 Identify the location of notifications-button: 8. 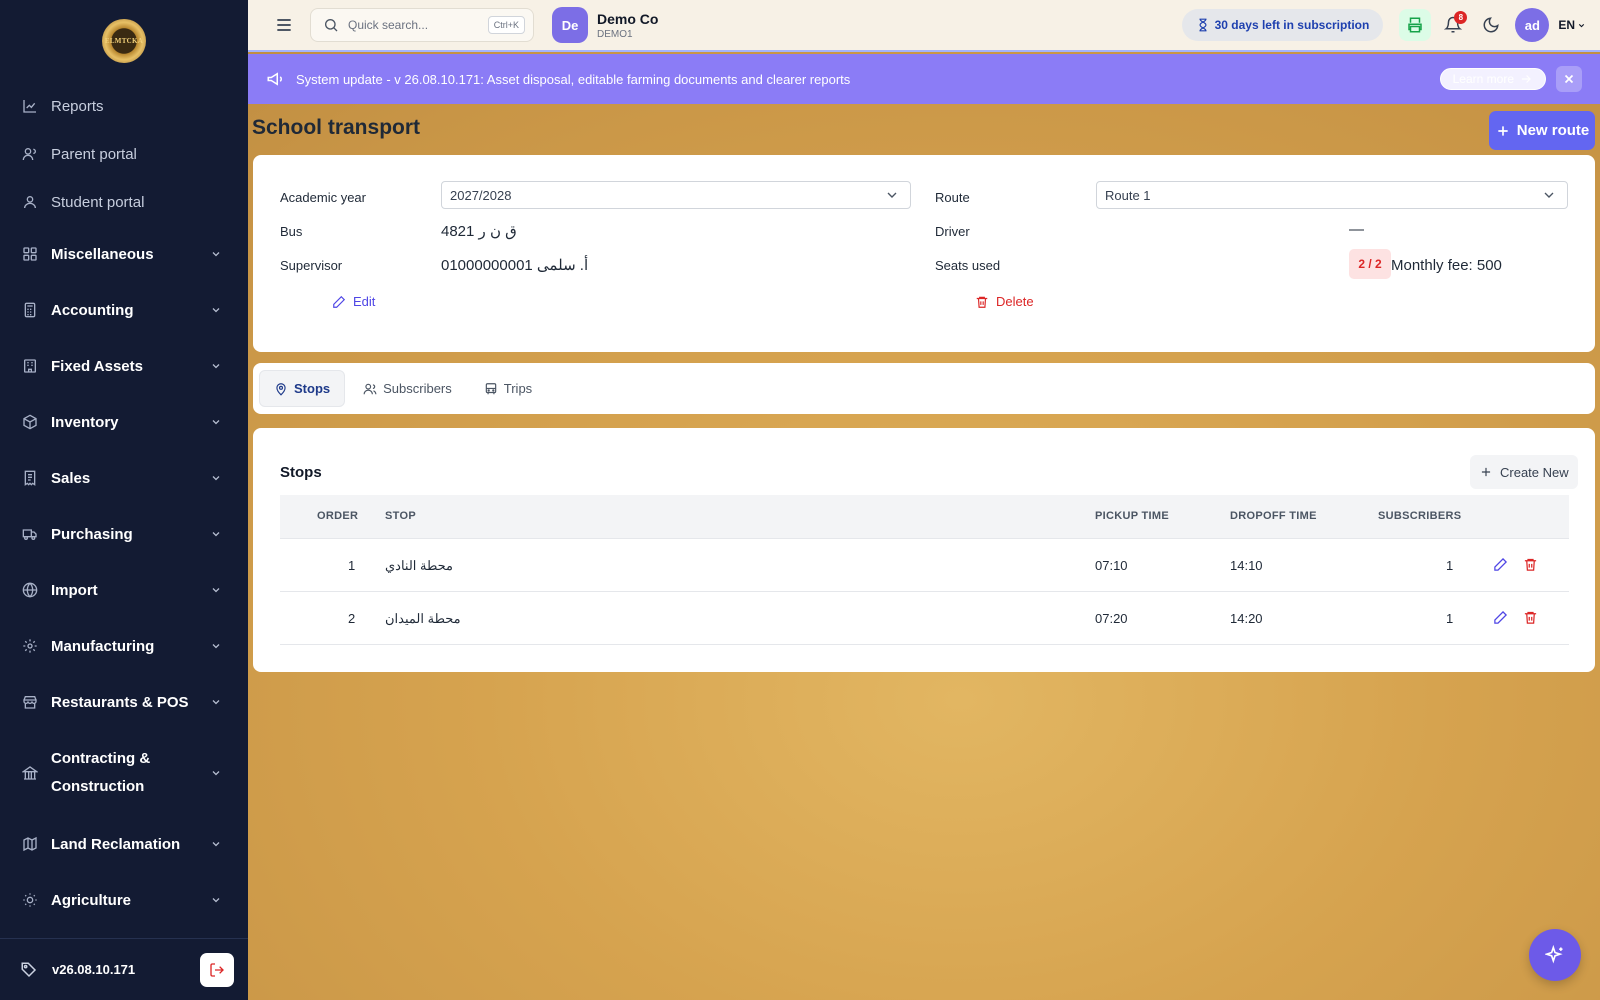
(1453, 25).